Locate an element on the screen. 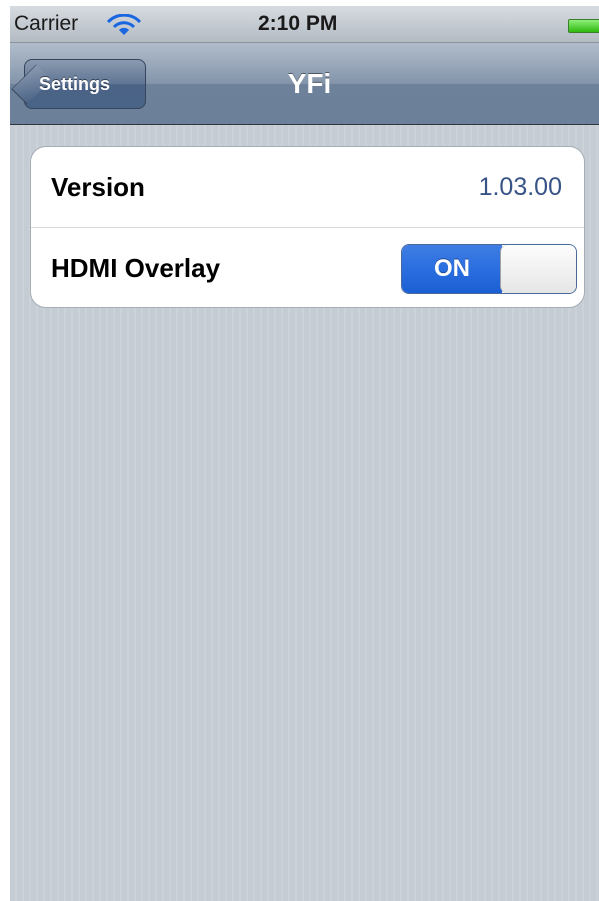 The image size is (599, 901). status-bar: Carrier 2:10 PM is located at coordinates (304, 24).